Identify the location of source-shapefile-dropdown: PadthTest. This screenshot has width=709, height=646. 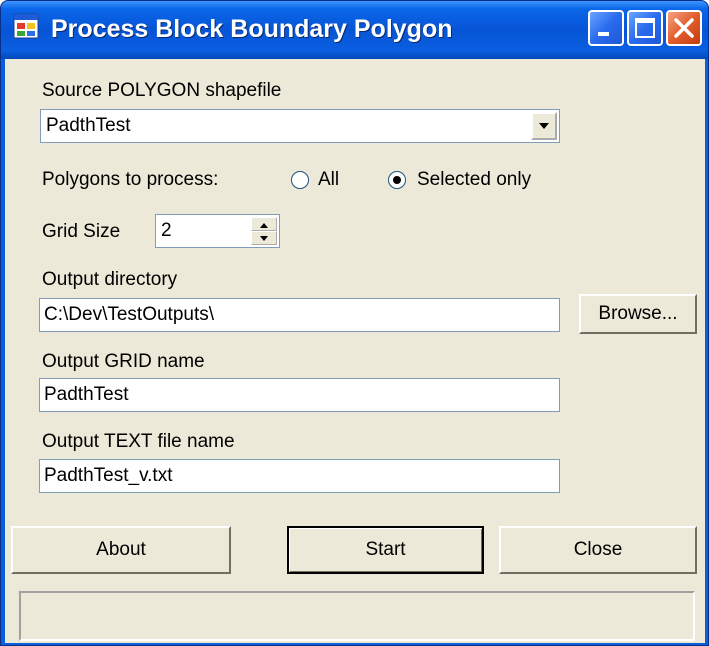
(300, 126).